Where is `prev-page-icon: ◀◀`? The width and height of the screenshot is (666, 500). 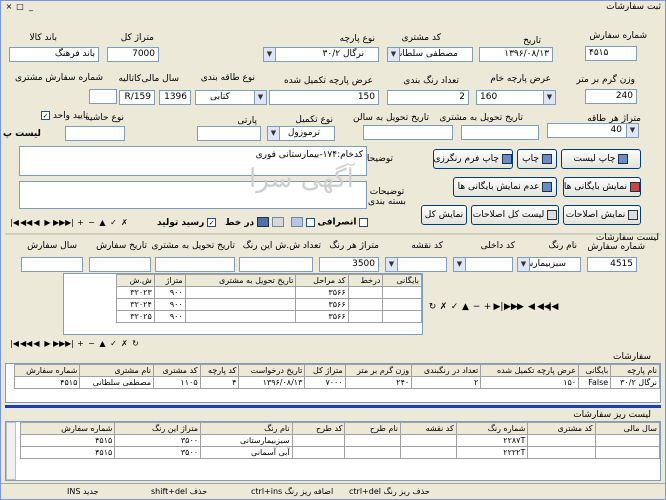 prev-page-icon: ◀◀ is located at coordinates (26, 223).